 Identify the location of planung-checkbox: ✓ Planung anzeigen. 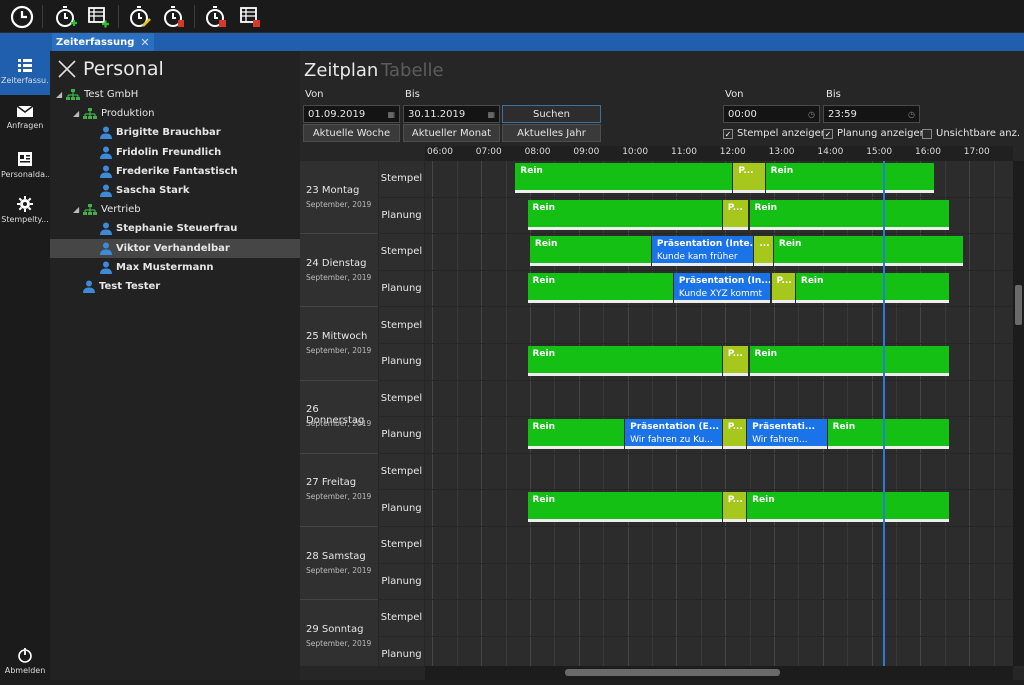
(874, 133).